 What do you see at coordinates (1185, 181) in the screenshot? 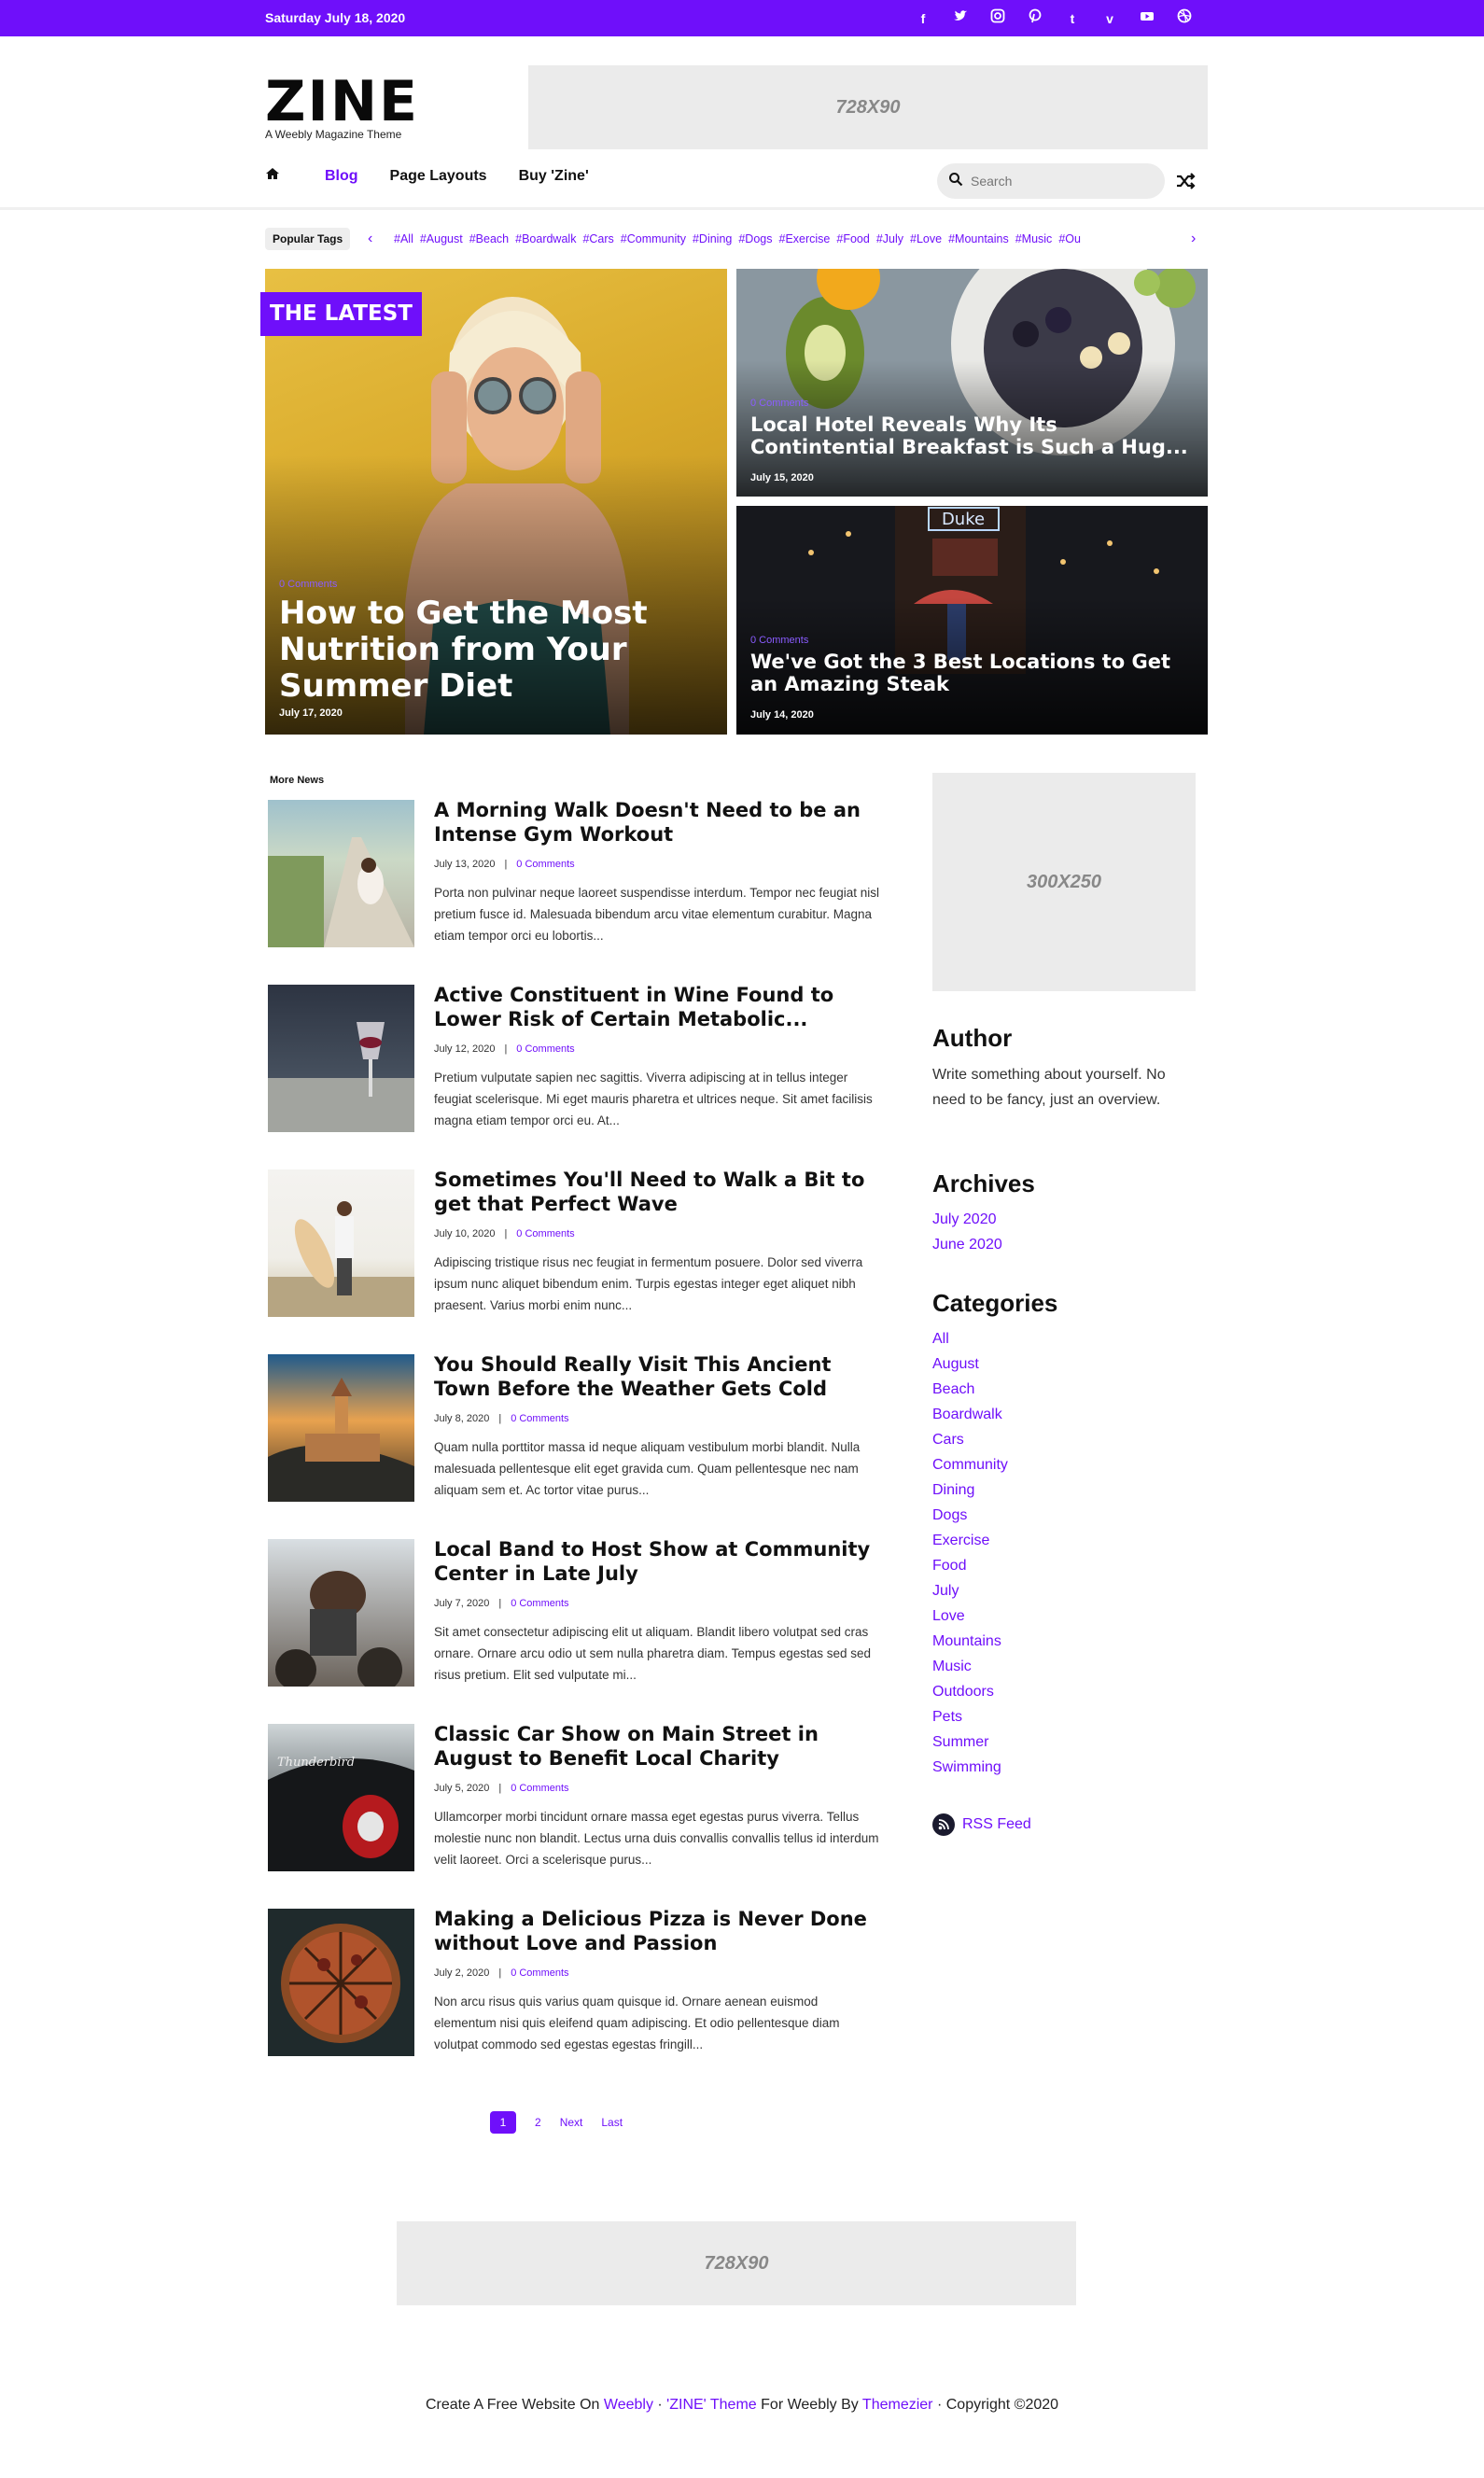
I see `shuffle-icon` at bounding box center [1185, 181].